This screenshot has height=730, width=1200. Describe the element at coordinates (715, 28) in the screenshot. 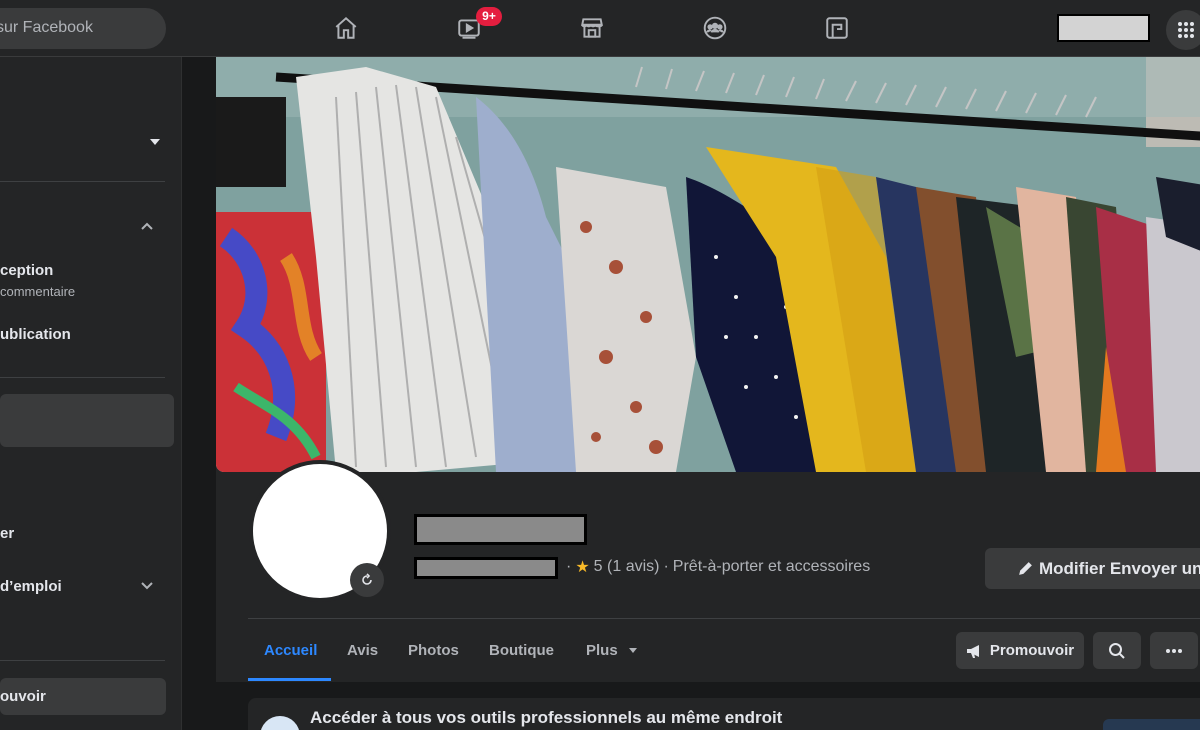

I see `groups-icon` at that location.